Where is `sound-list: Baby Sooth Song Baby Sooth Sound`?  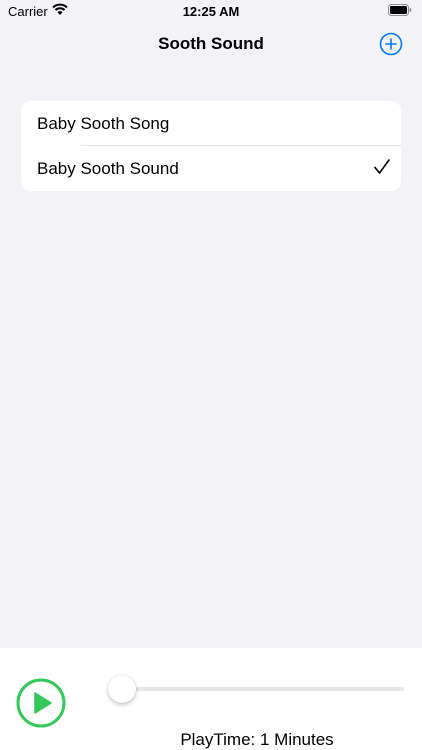 sound-list: Baby Sooth Song Baby Sooth Sound is located at coordinates (211, 146).